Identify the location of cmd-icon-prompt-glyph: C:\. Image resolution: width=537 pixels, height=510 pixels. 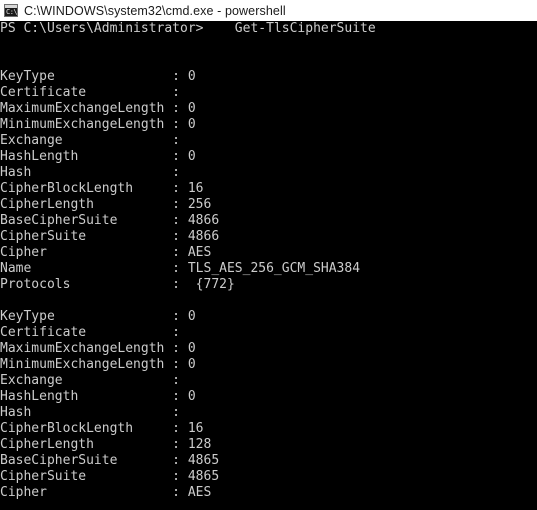
(12, 12).